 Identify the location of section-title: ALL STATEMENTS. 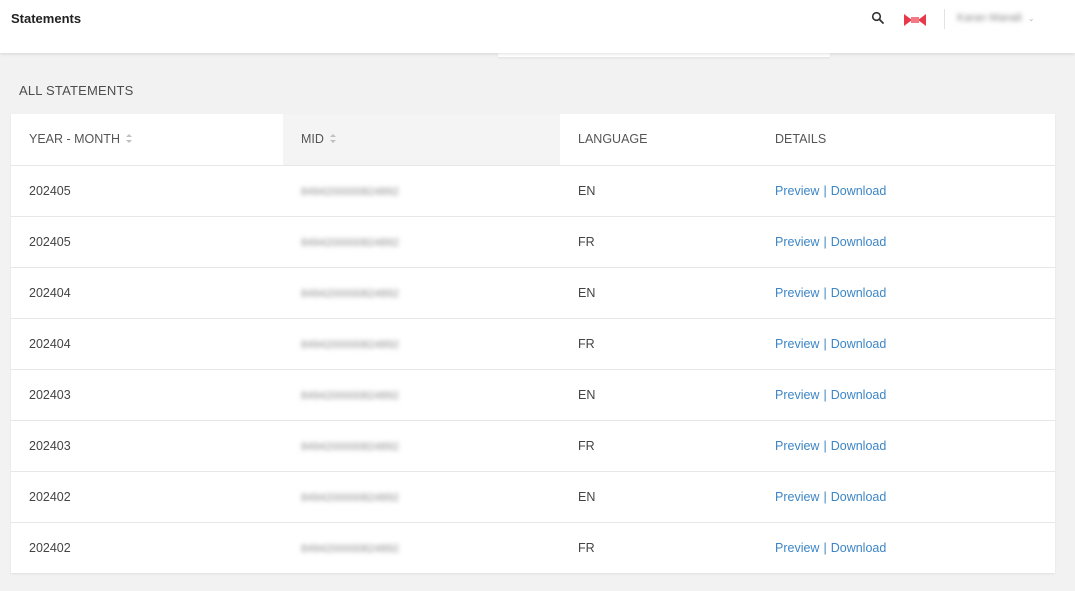
(76, 90).